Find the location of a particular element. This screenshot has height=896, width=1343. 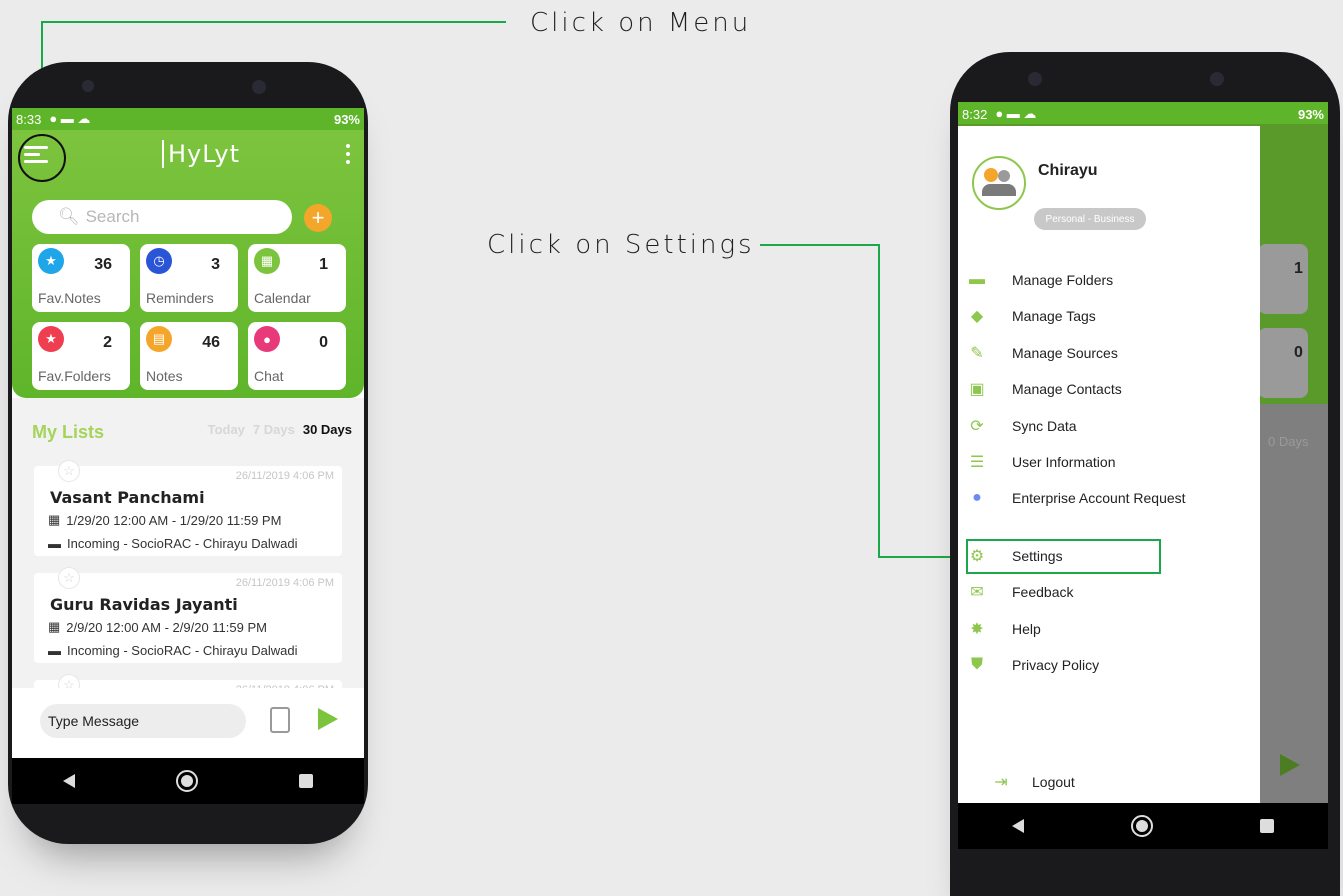

verified-icon: ● is located at coordinates (977, 497).